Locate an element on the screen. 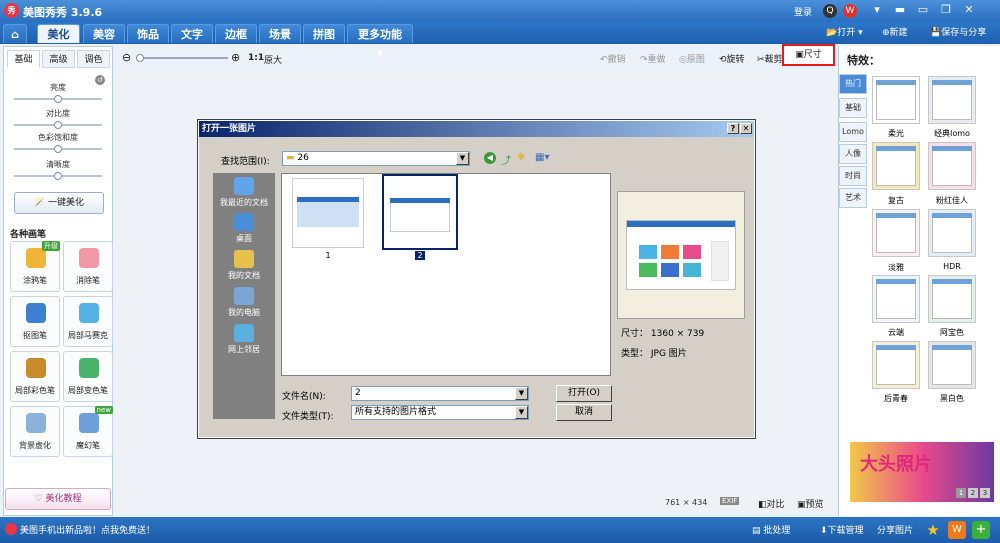 This screenshot has width=1000, height=543. zoom-slider is located at coordinates (182, 58).